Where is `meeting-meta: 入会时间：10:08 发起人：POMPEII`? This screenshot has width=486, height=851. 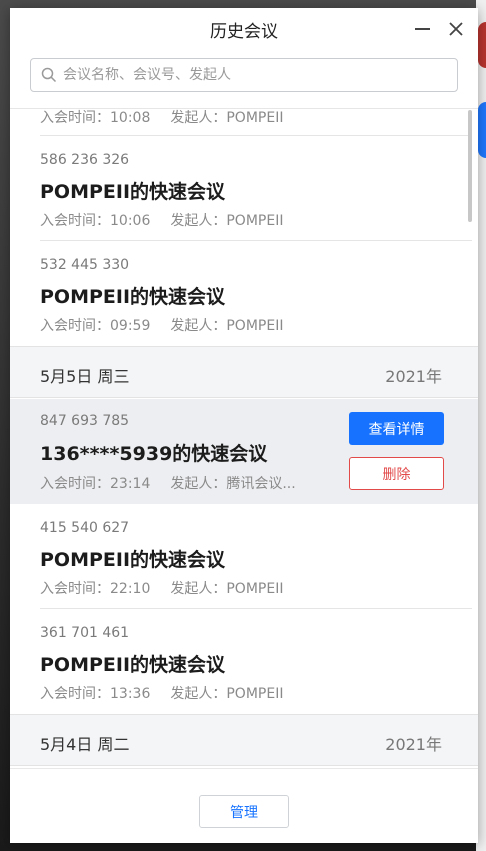 meeting-meta: 入会时间：10:08 发起人：POMPEII is located at coordinates (162, 118).